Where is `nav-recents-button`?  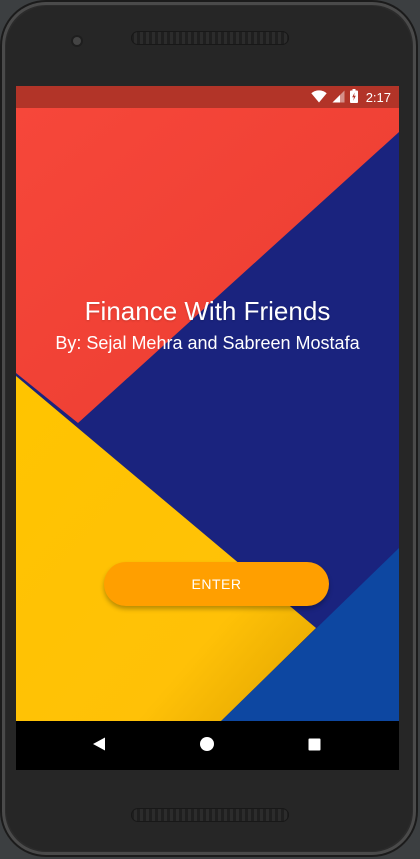
nav-recents-button is located at coordinates (314, 745).